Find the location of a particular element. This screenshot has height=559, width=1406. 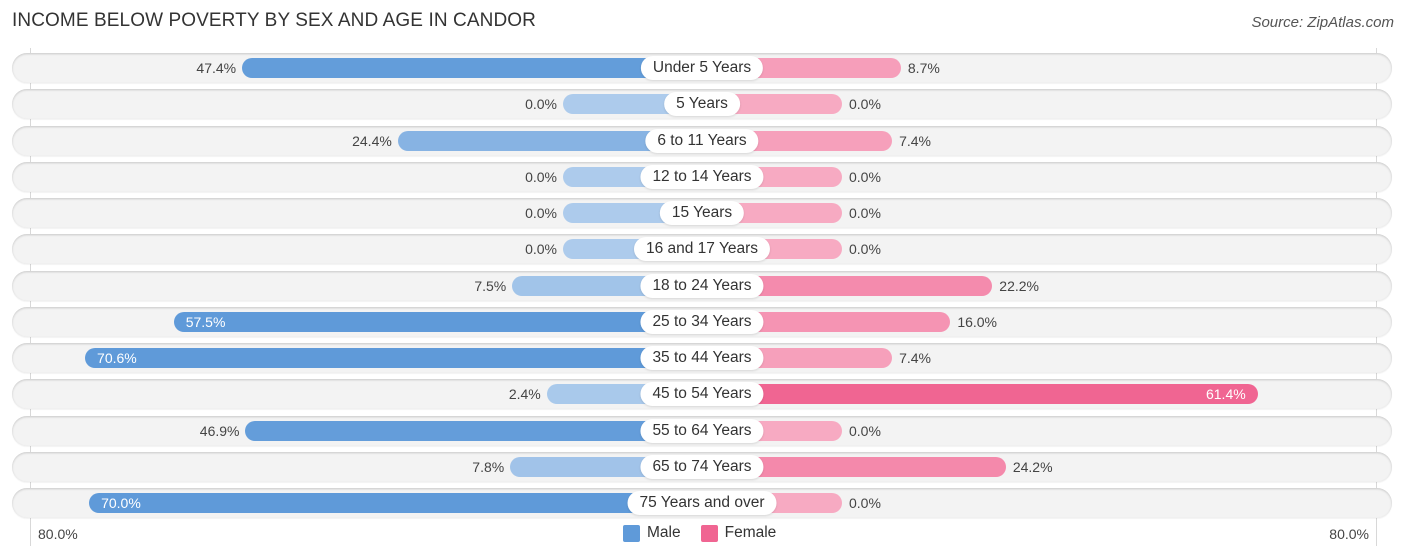

category-label: 65 to 74 Years is located at coordinates (702, 466).